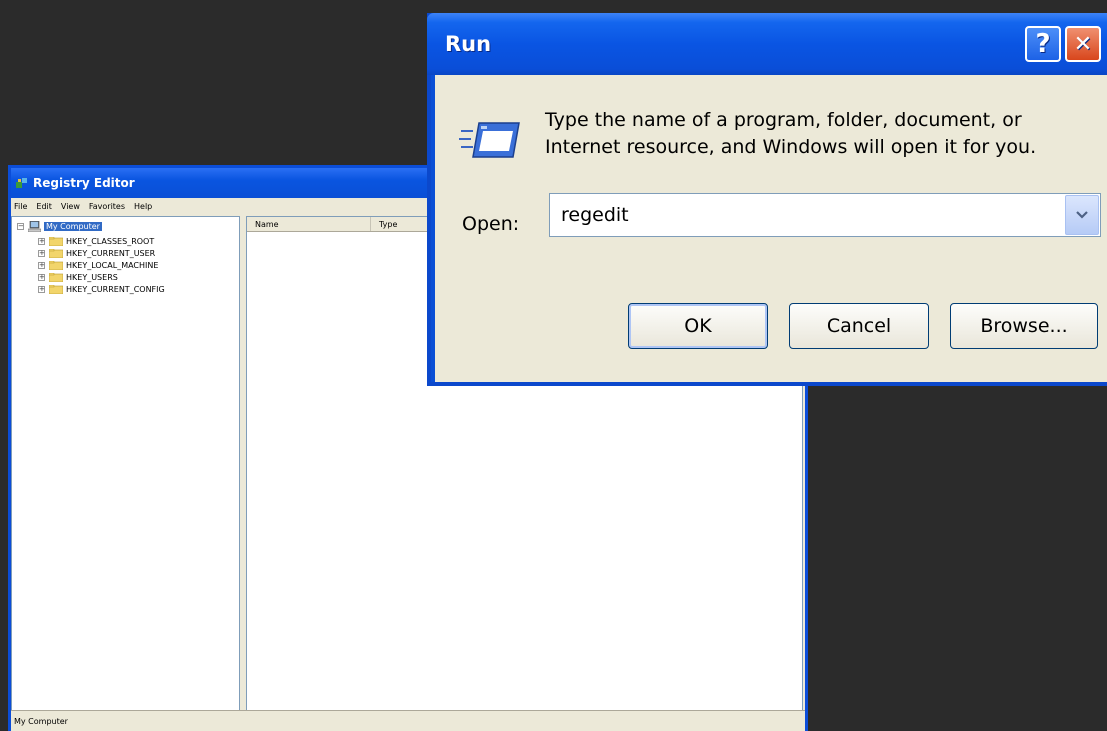 Image resolution: width=1107 pixels, height=731 pixels. I want to click on close-button: ✕, so click(1083, 44).